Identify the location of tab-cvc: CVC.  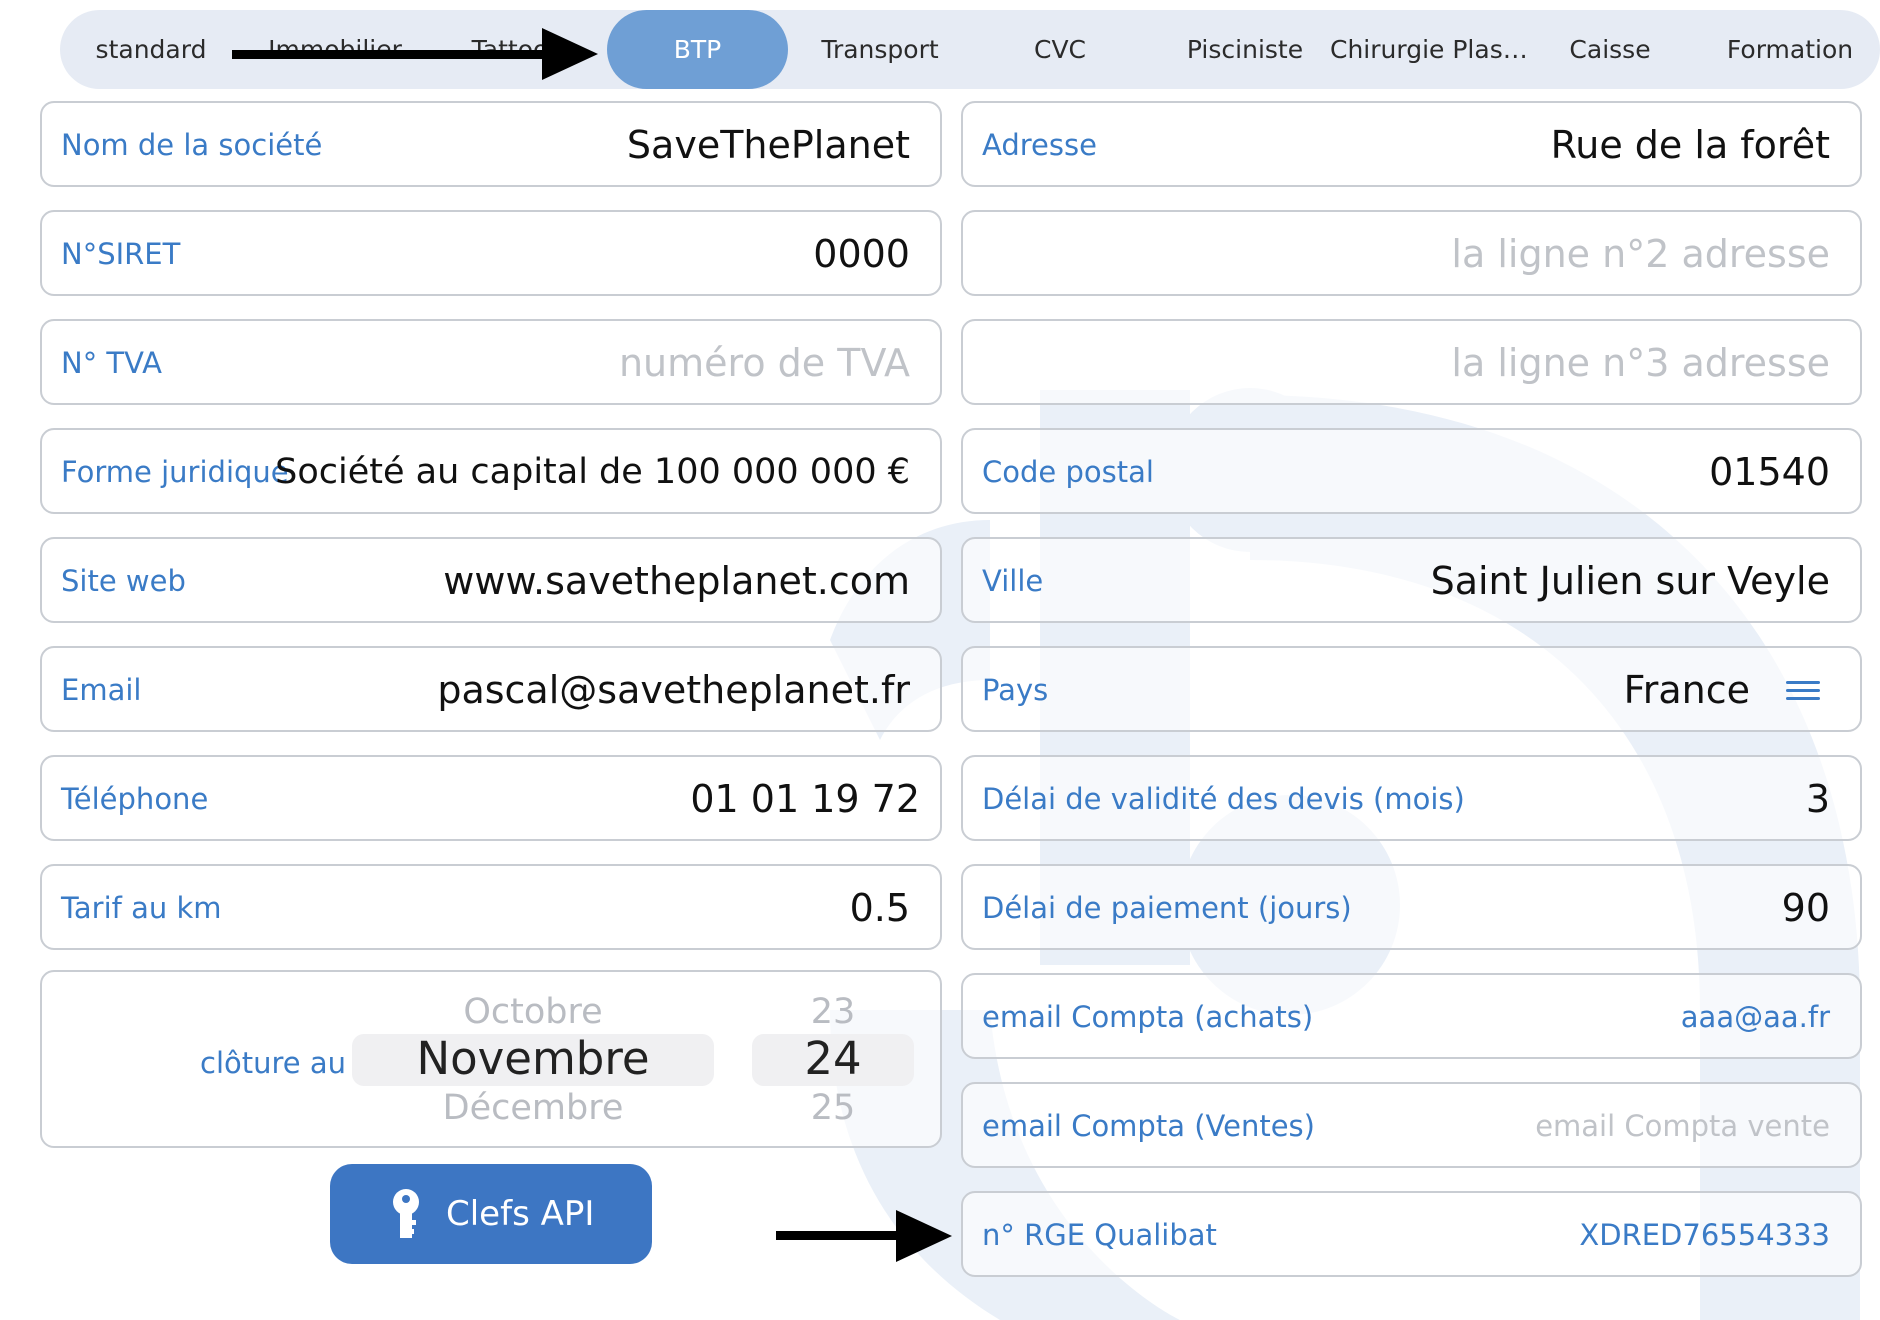
(1060, 49).